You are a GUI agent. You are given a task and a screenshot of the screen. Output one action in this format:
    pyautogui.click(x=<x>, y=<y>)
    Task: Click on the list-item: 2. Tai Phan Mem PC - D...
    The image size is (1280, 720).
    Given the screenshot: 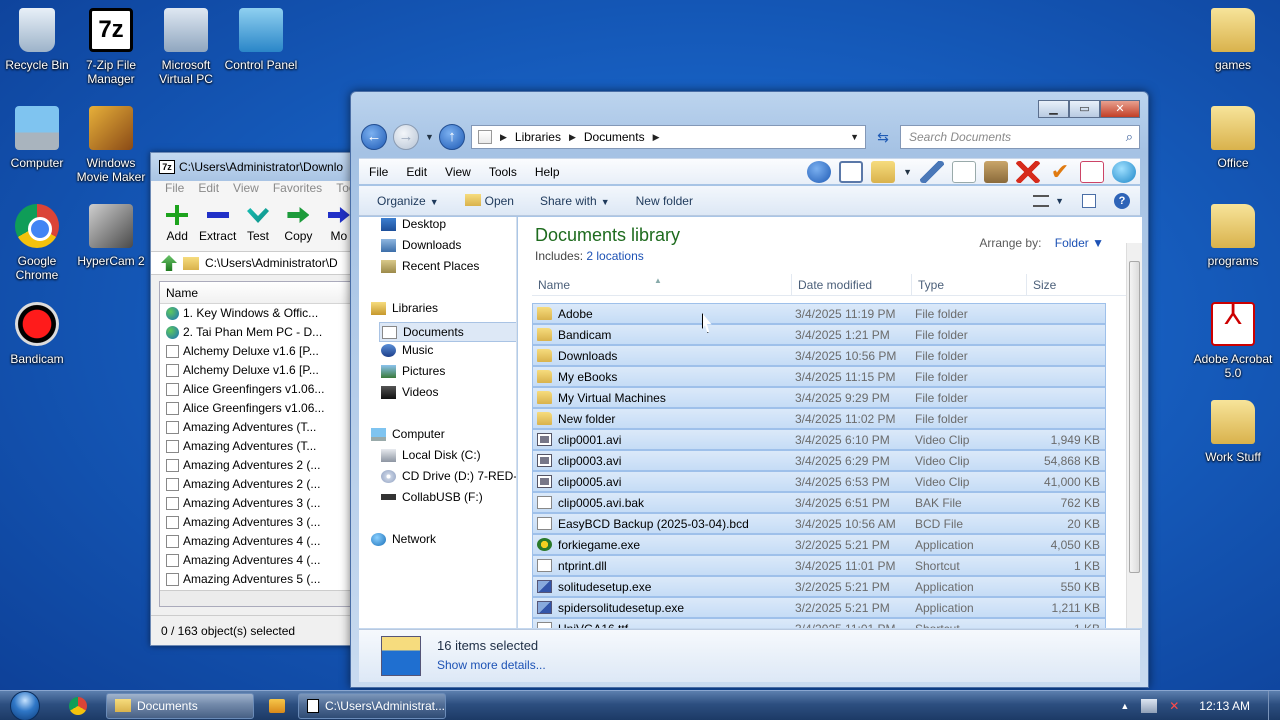 What is the action you would take?
    pyautogui.click(x=259, y=332)
    